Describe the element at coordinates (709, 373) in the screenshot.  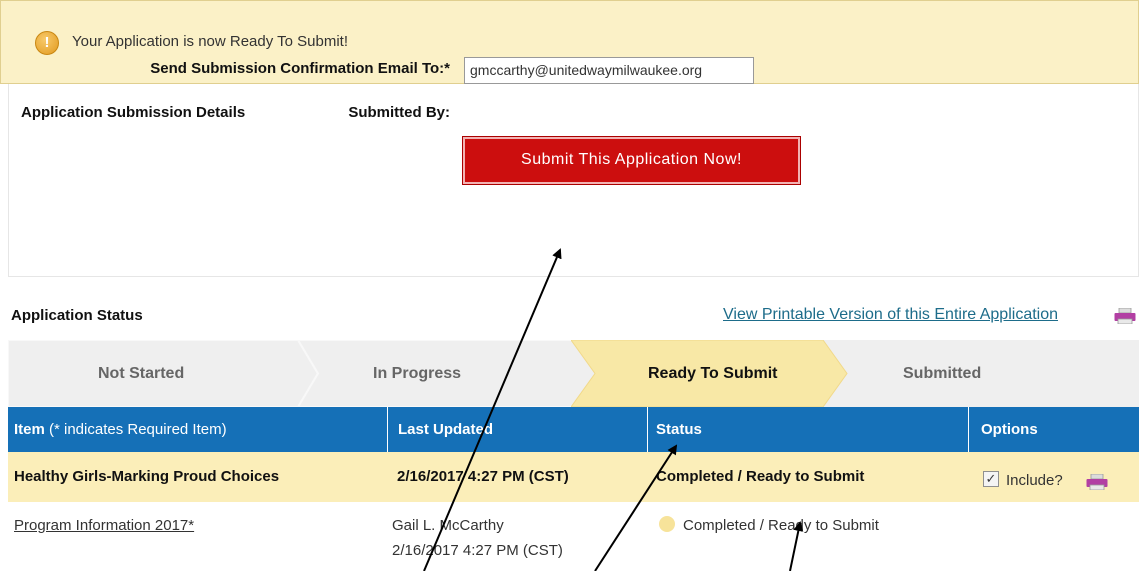
I see `step-ready-to-submit: Ready To Submit` at that location.